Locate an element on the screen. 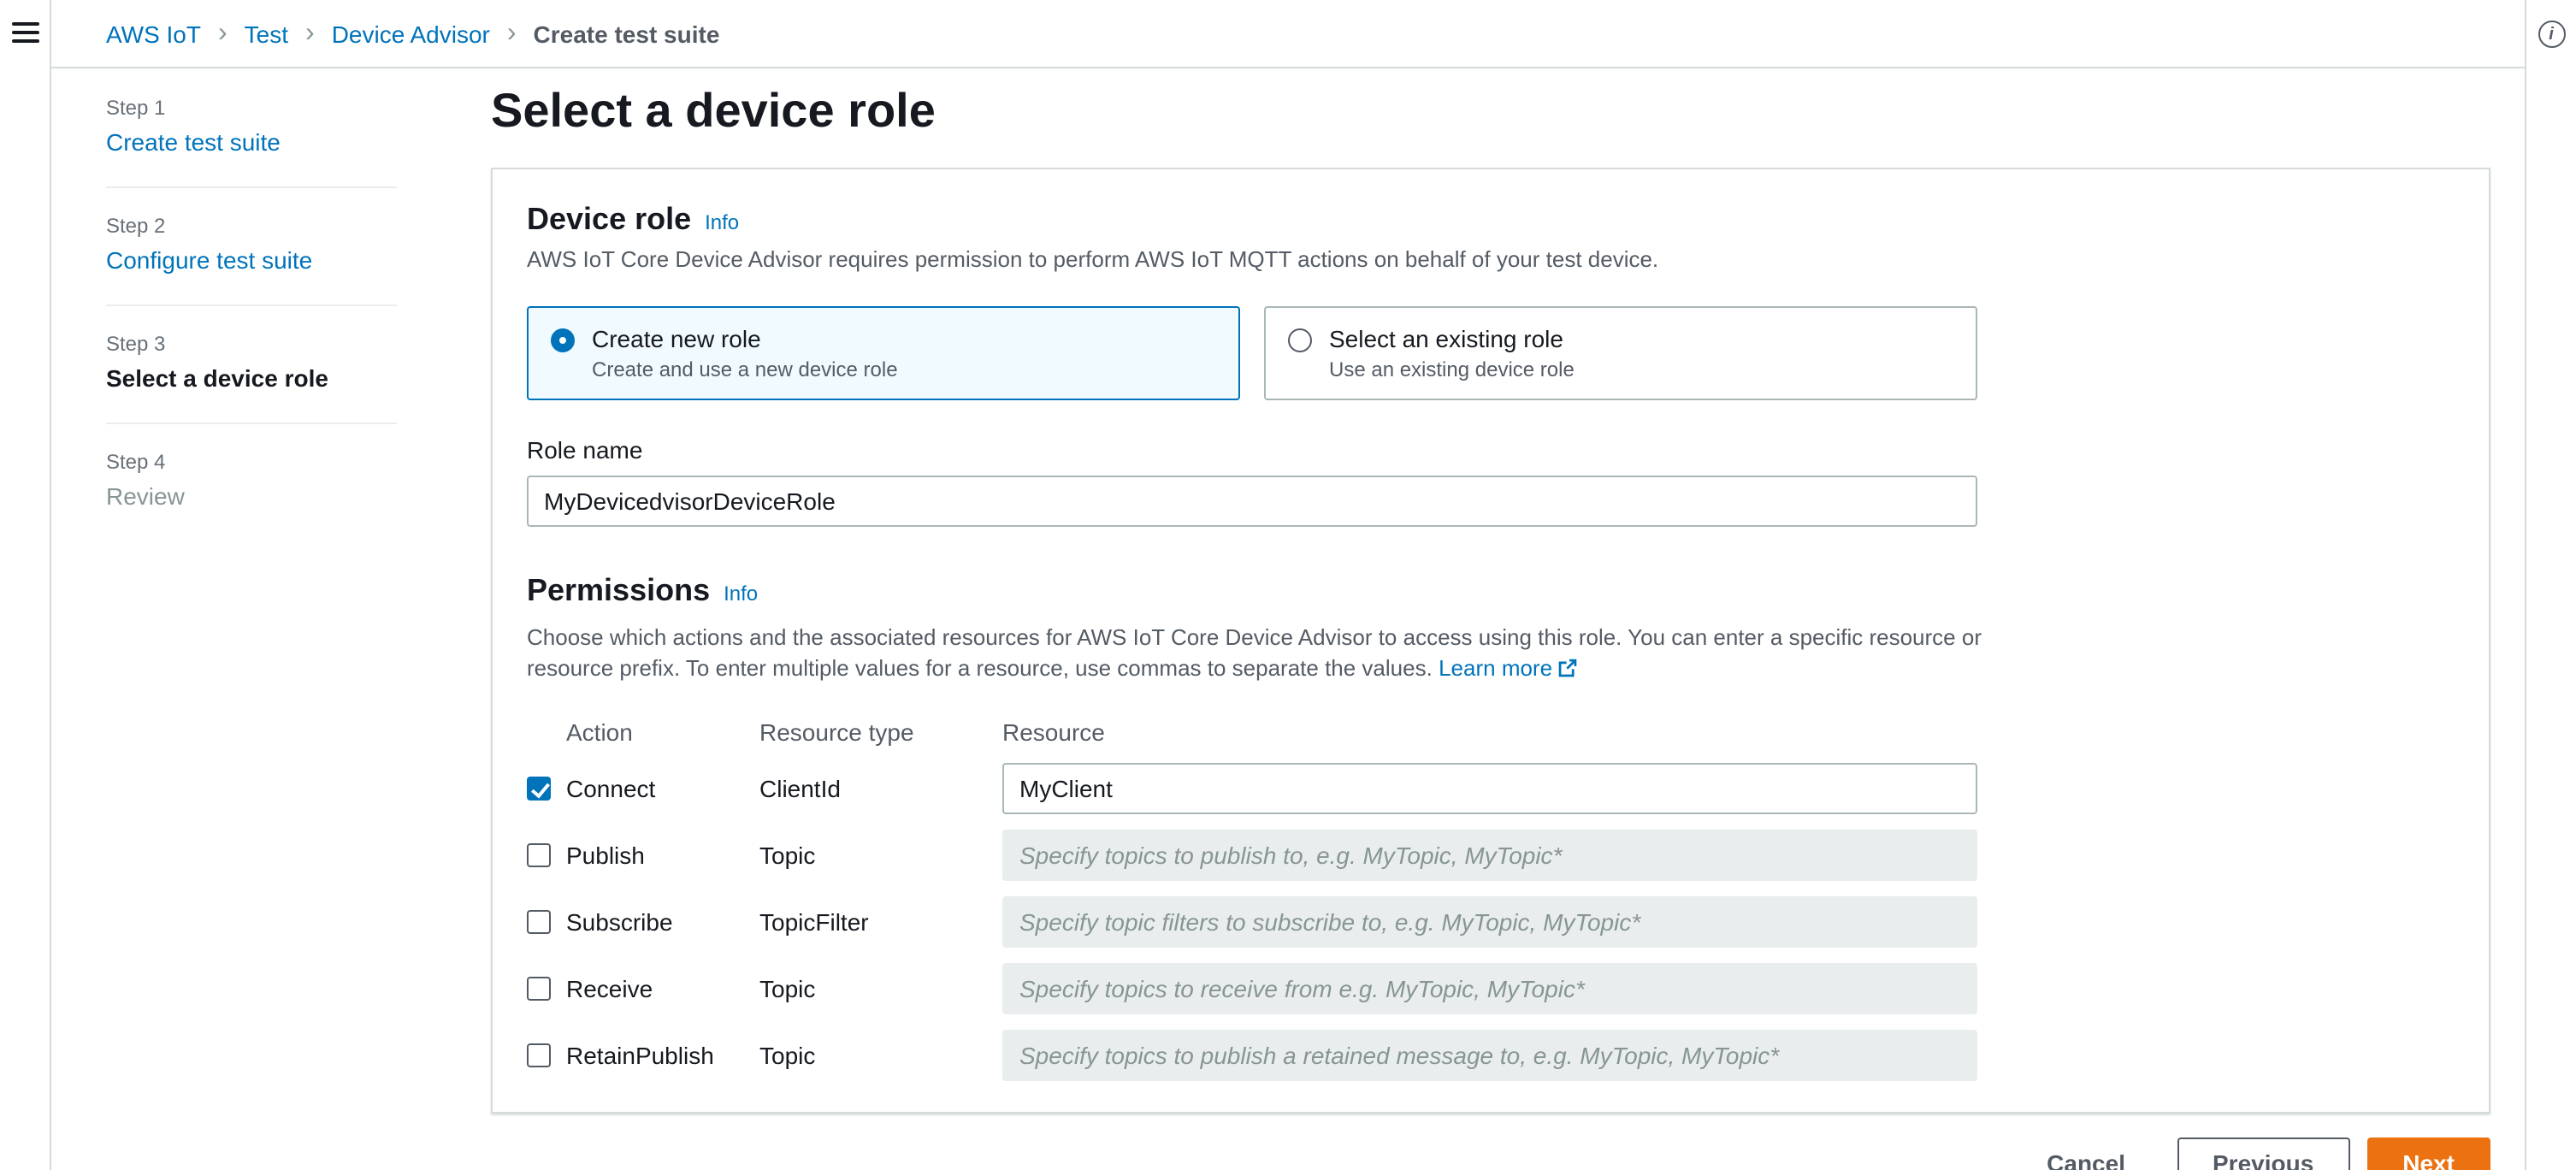  step-3-current: Select a device role is located at coordinates (217, 378).